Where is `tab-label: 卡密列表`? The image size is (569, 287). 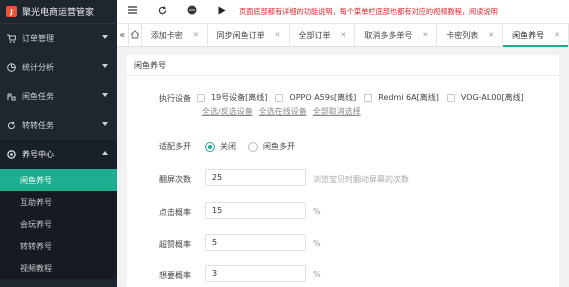 tab-label: 卡密列表 is located at coordinates (462, 35).